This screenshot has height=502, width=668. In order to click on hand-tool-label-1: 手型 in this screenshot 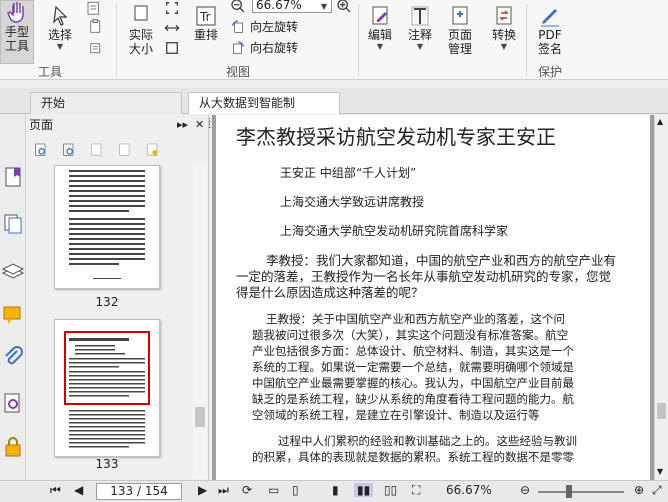, I will do `click(16, 32)`.